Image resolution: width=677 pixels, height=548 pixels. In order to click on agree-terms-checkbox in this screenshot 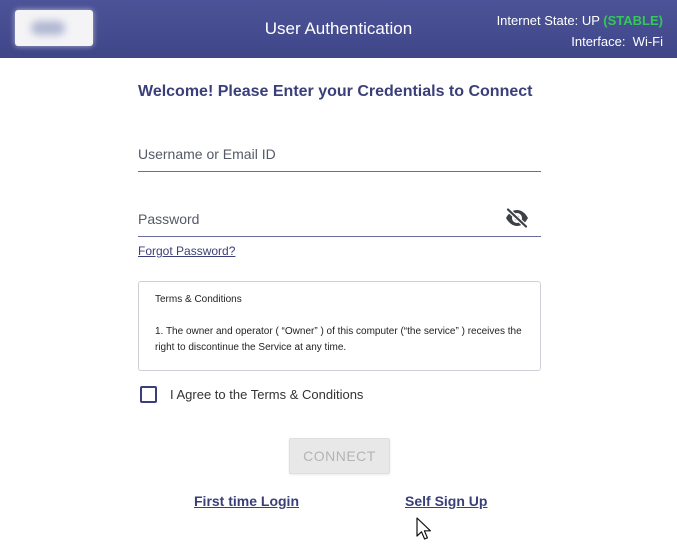, I will do `click(148, 394)`.